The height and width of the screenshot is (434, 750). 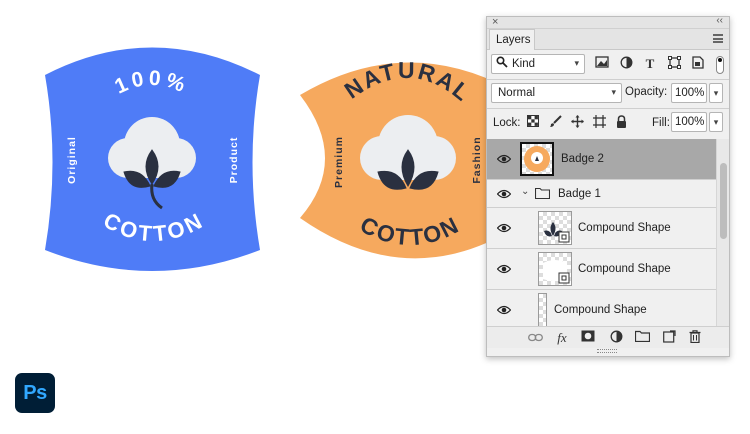 What do you see at coordinates (650, 64) in the screenshot?
I see `type-filter-icon: T` at bounding box center [650, 64].